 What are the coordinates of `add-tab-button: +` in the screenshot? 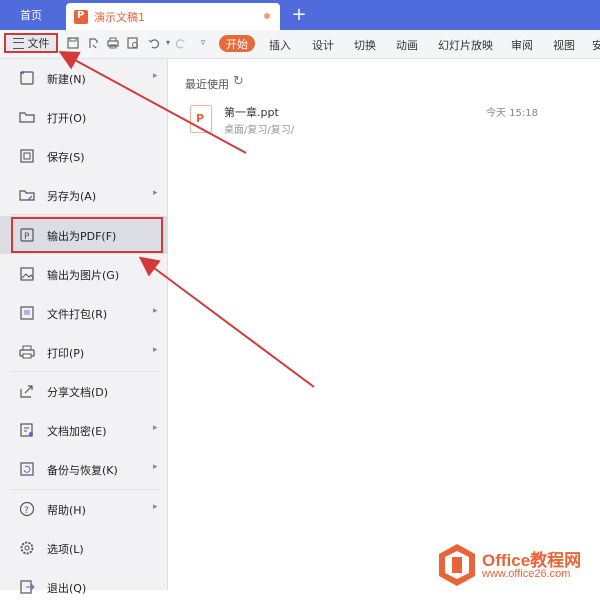 It's located at (299, 14).